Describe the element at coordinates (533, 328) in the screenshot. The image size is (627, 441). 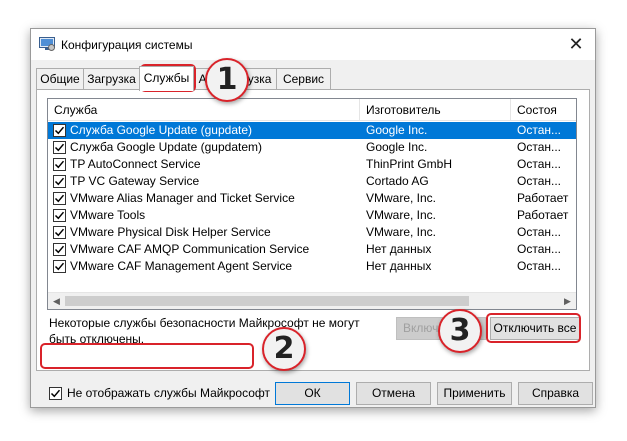
I see `highlight-disable-all-button` at that location.